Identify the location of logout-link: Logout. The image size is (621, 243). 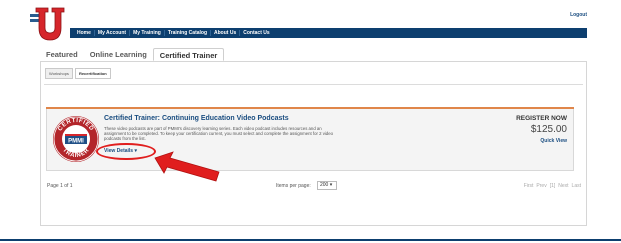
(578, 15).